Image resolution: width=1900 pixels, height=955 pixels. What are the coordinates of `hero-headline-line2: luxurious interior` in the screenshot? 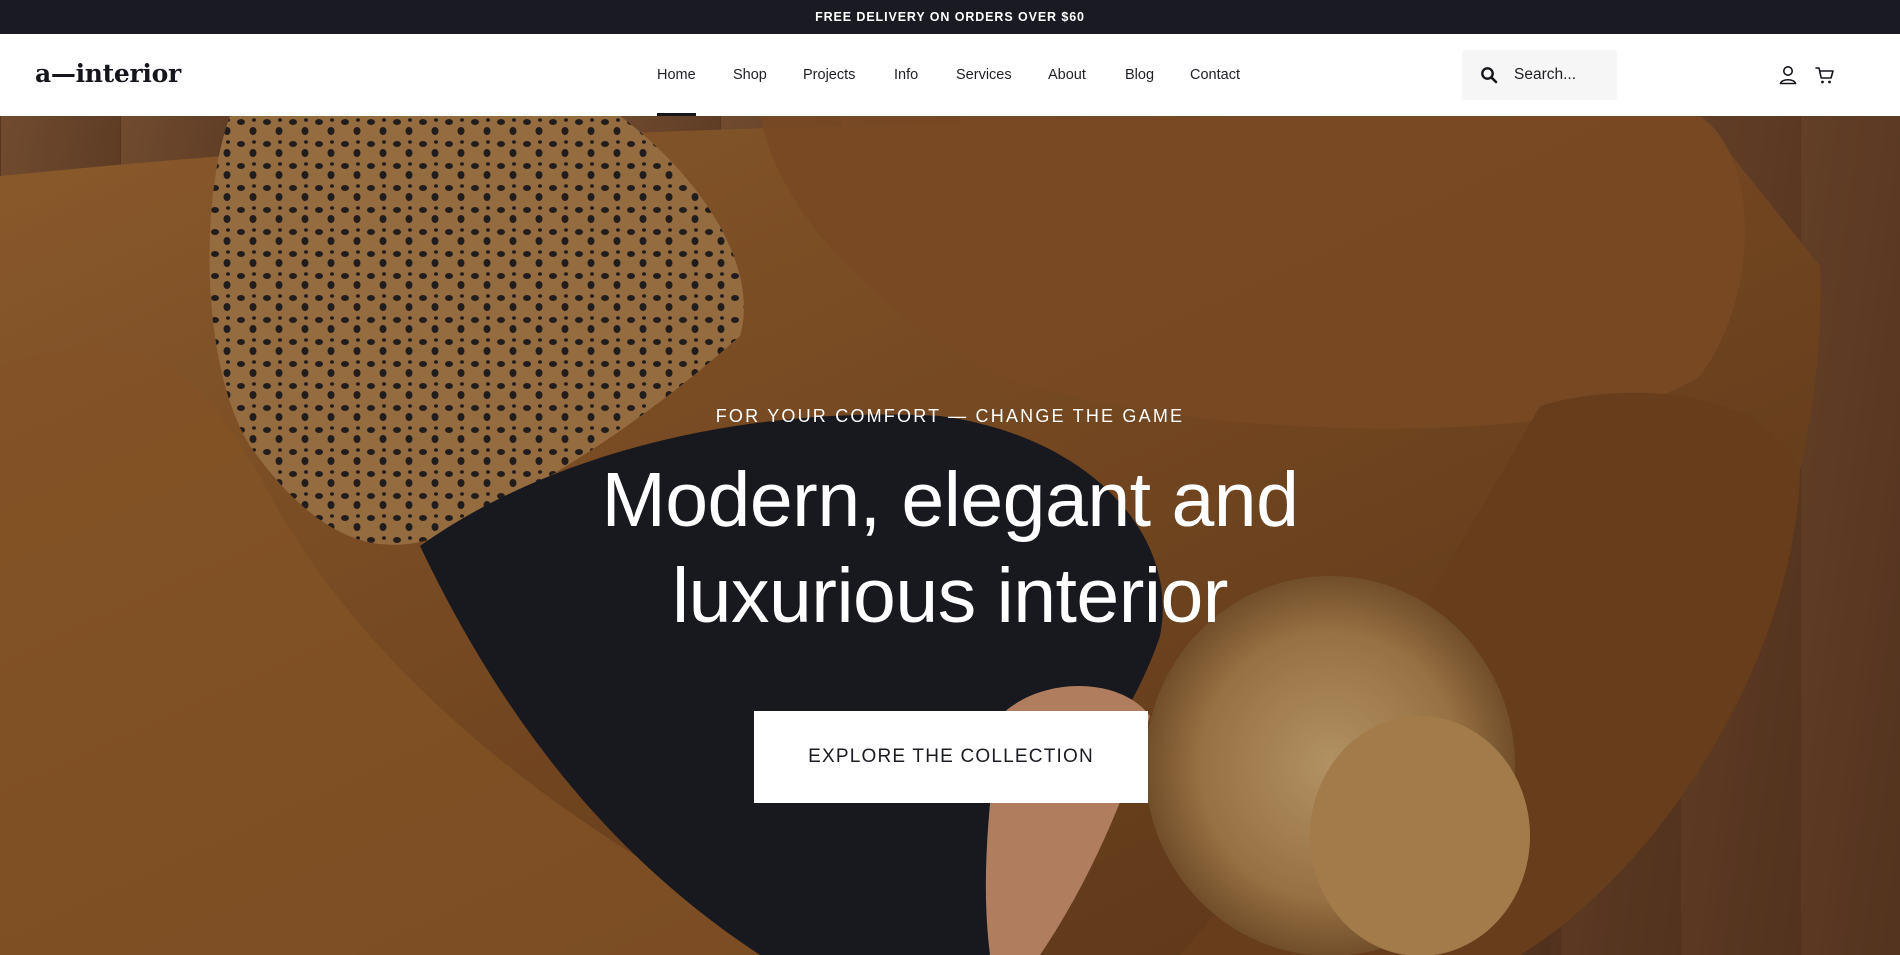 It's located at (950, 596).